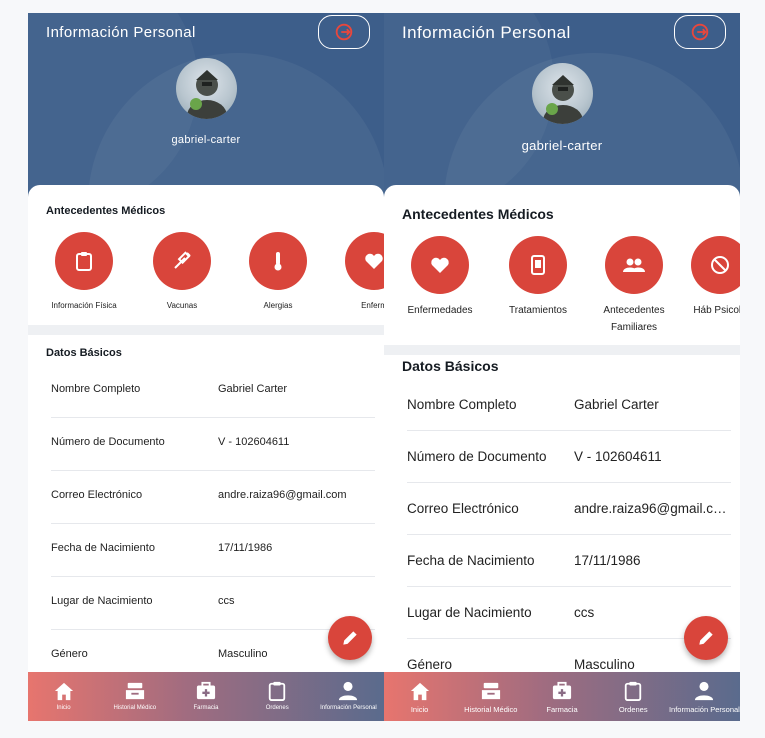 Image resolution: width=765 pixels, height=738 pixels. I want to click on tab-label: Información Personal, so click(348, 708).